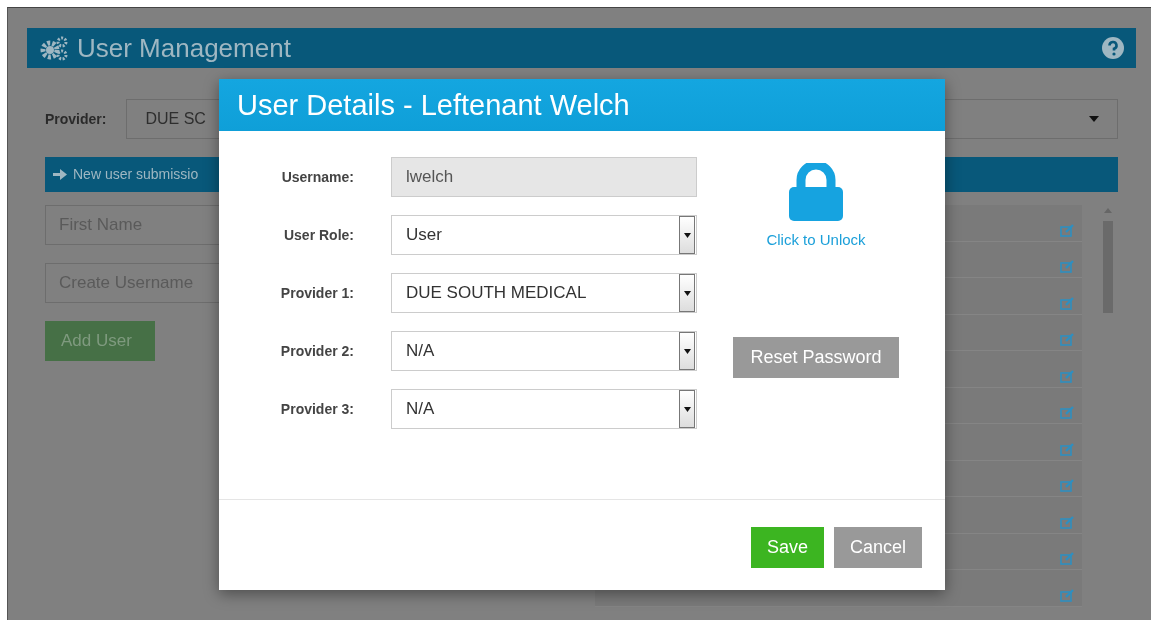 The height and width of the screenshot is (620, 1151). Describe the element at coordinates (544, 293) in the screenshot. I see `select-field: DUE SOUTH MEDICAL` at that location.